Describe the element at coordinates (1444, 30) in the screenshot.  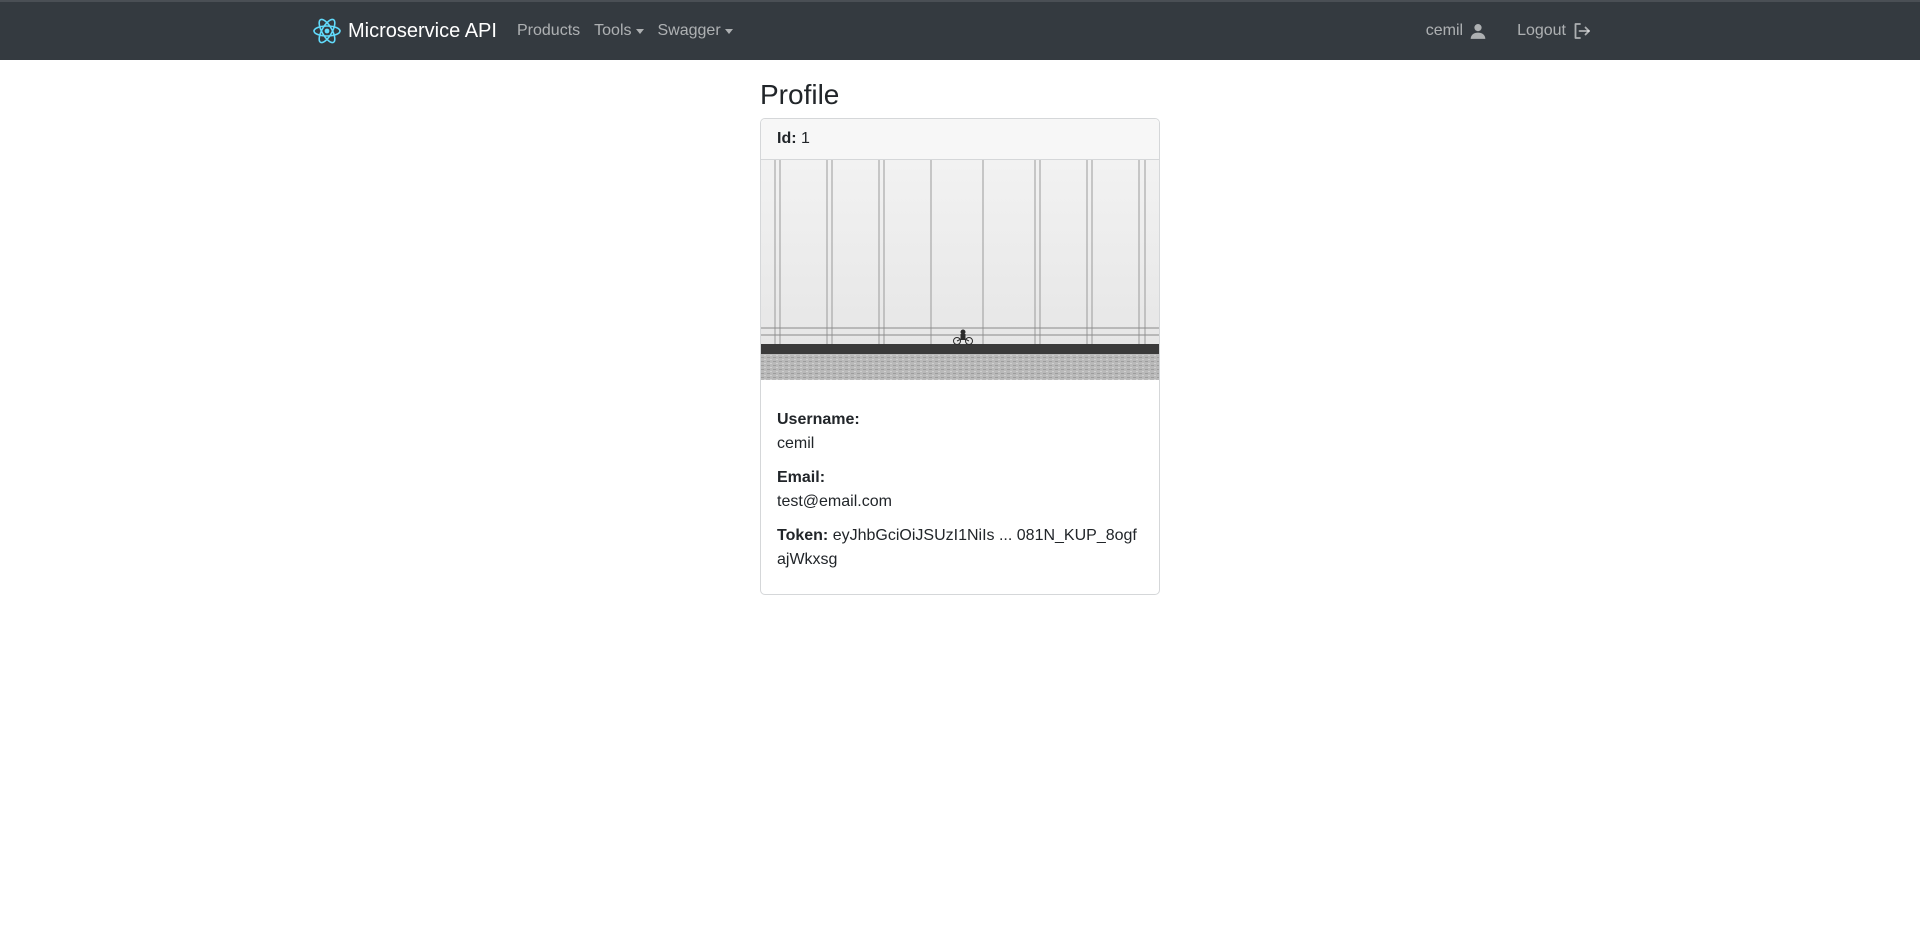
I see `user-name: cemil` at that location.